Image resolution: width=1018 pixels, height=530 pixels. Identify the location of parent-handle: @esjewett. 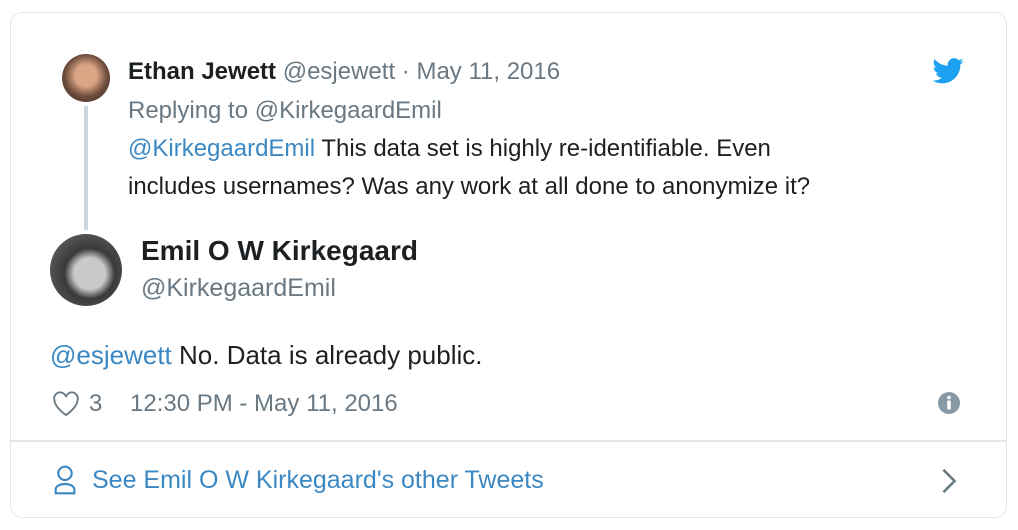
(339, 71).